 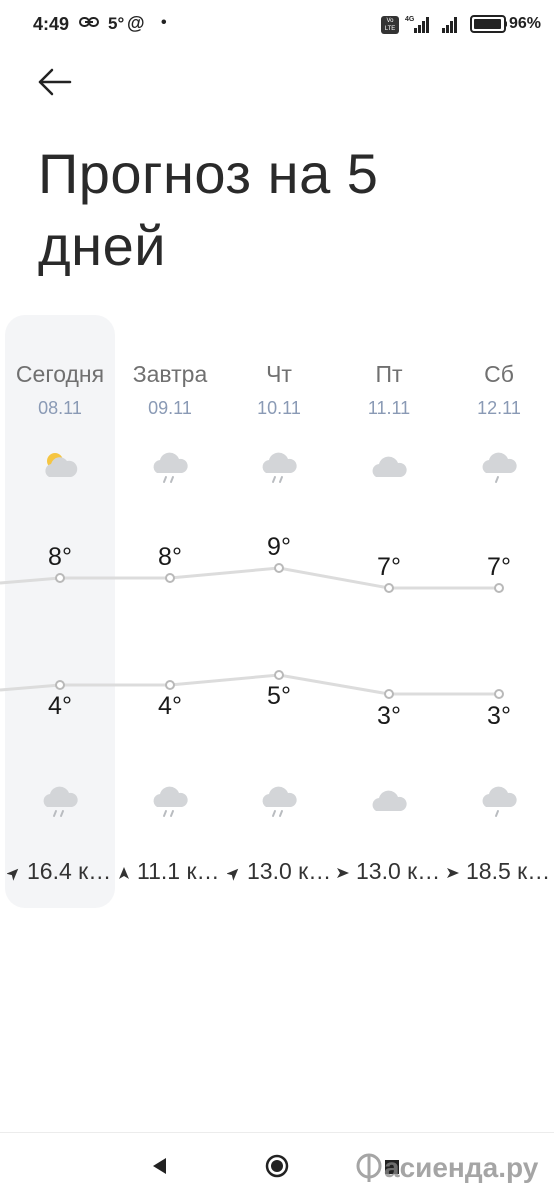 I want to click on day-name: Завтра, so click(x=170, y=374).